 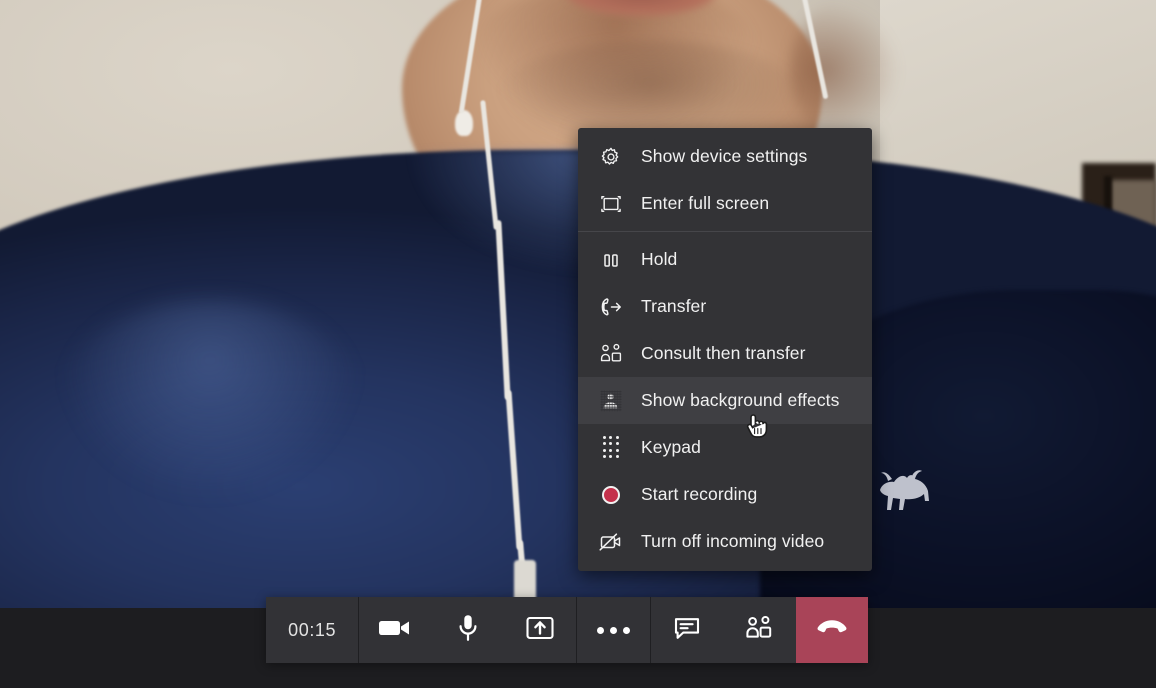 What do you see at coordinates (312, 629) in the screenshot?
I see `call-timer: 00:15` at bounding box center [312, 629].